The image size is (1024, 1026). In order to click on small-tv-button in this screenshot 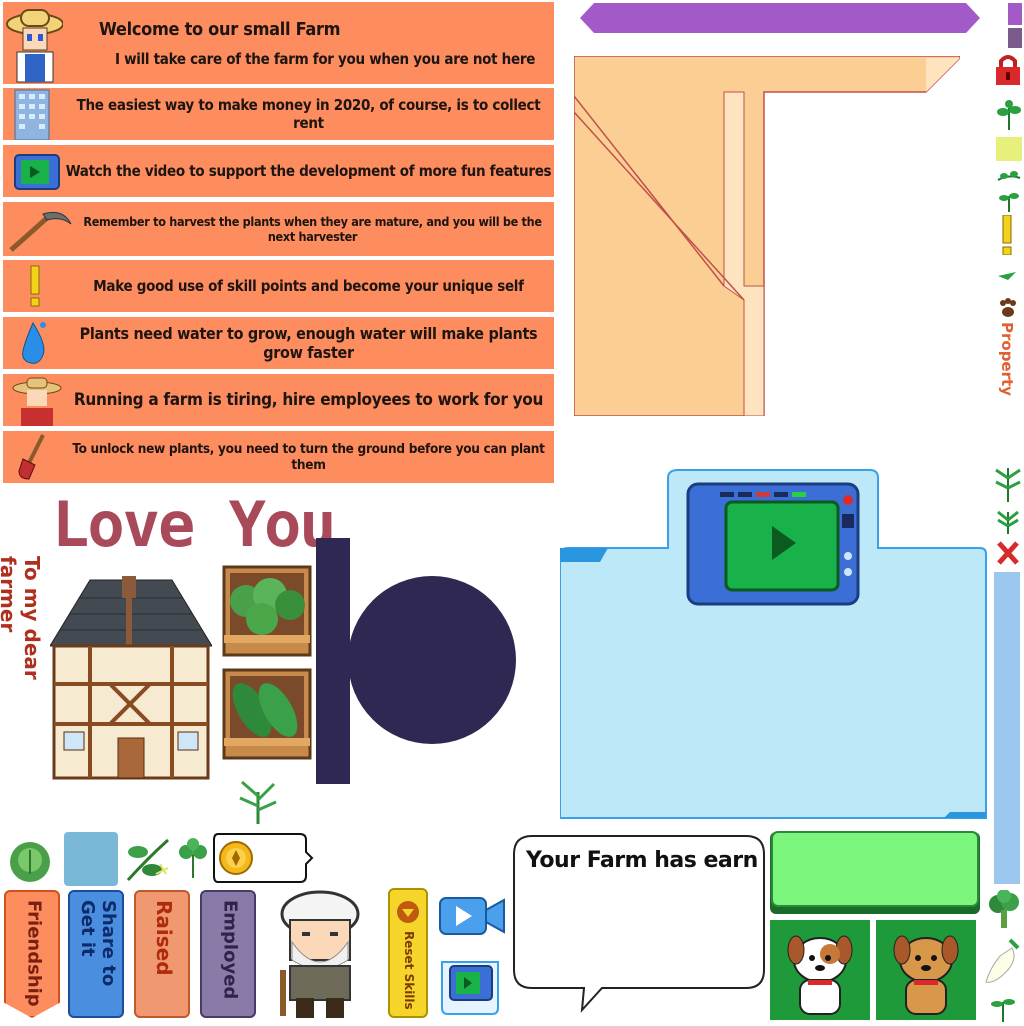, I will do `click(470, 988)`.